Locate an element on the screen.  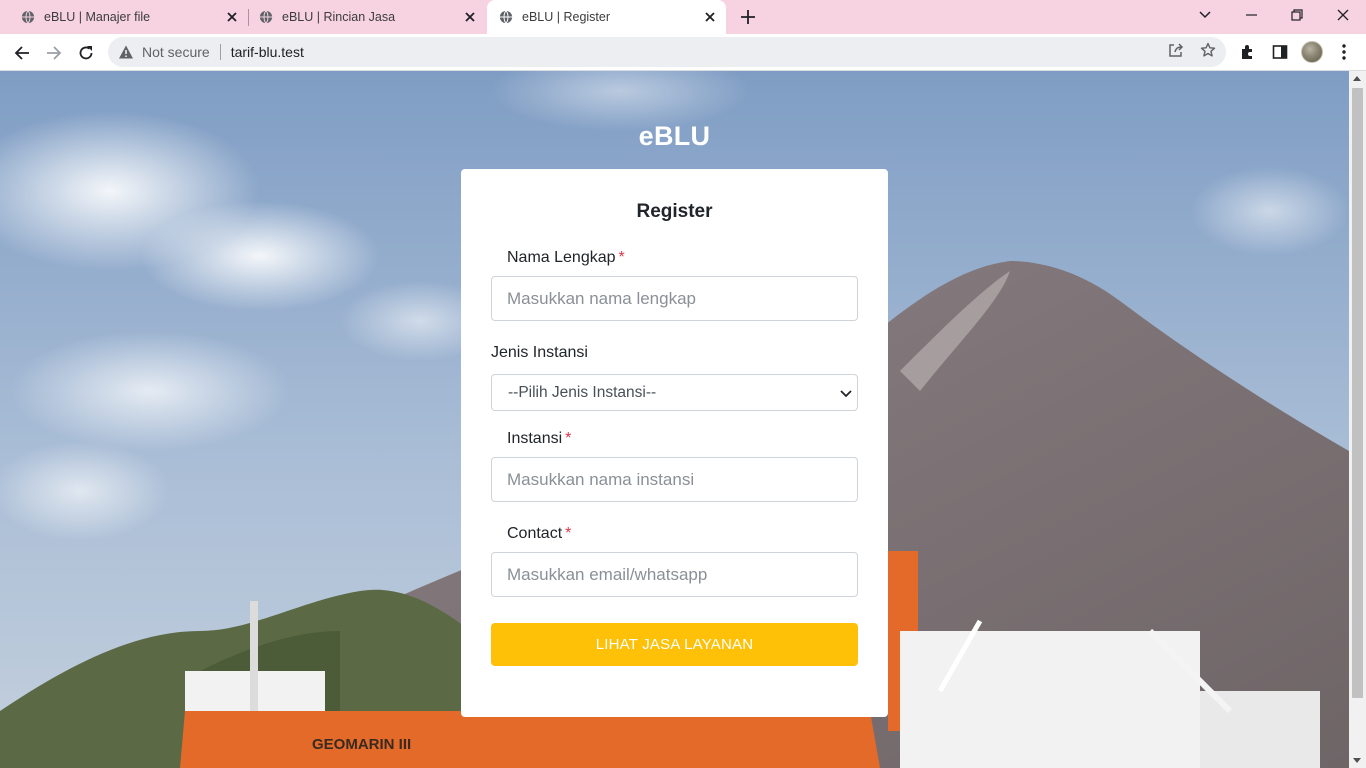
nama-lengkap-input is located at coordinates (674, 298).